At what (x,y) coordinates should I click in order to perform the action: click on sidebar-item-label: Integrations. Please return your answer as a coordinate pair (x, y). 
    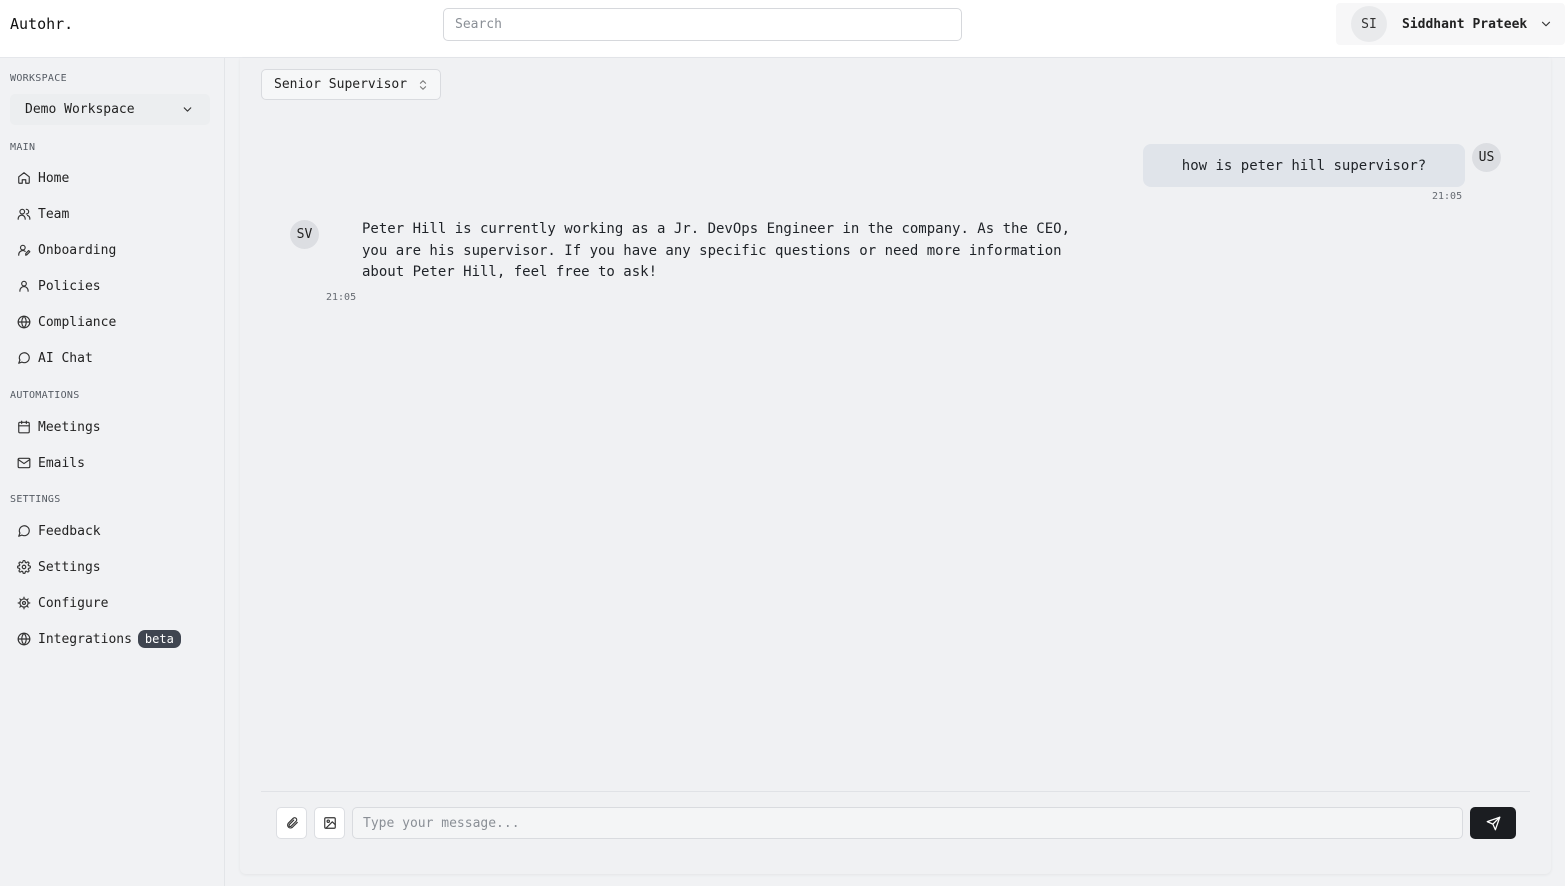
    Looking at the image, I should click on (85, 639).